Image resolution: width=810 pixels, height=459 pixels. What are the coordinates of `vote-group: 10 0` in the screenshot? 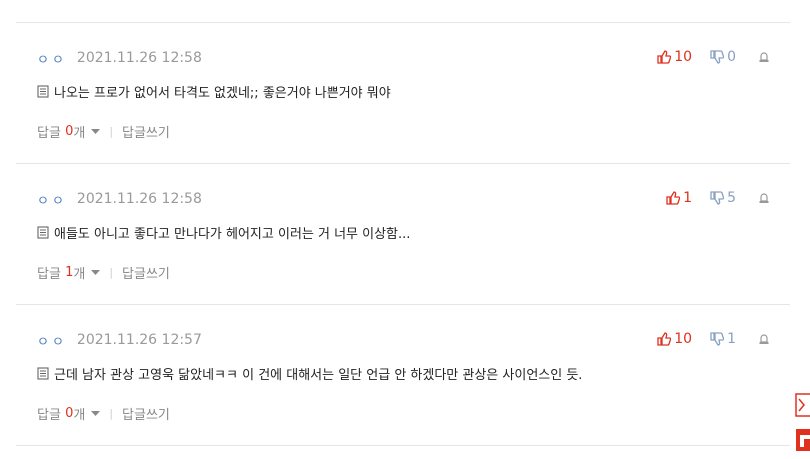 It's located at (713, 57).